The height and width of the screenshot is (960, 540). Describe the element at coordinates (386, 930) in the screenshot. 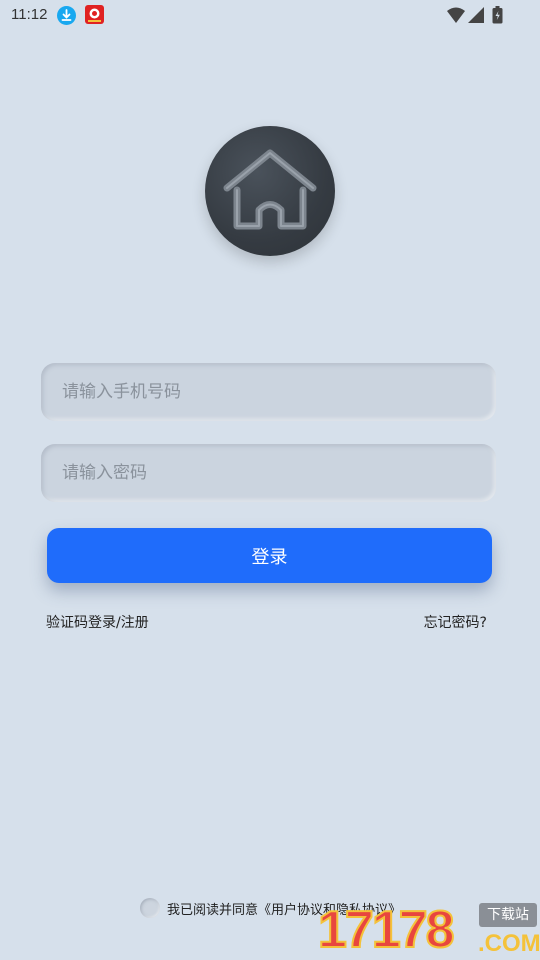

I see `watermark-number: 17178` at that location.